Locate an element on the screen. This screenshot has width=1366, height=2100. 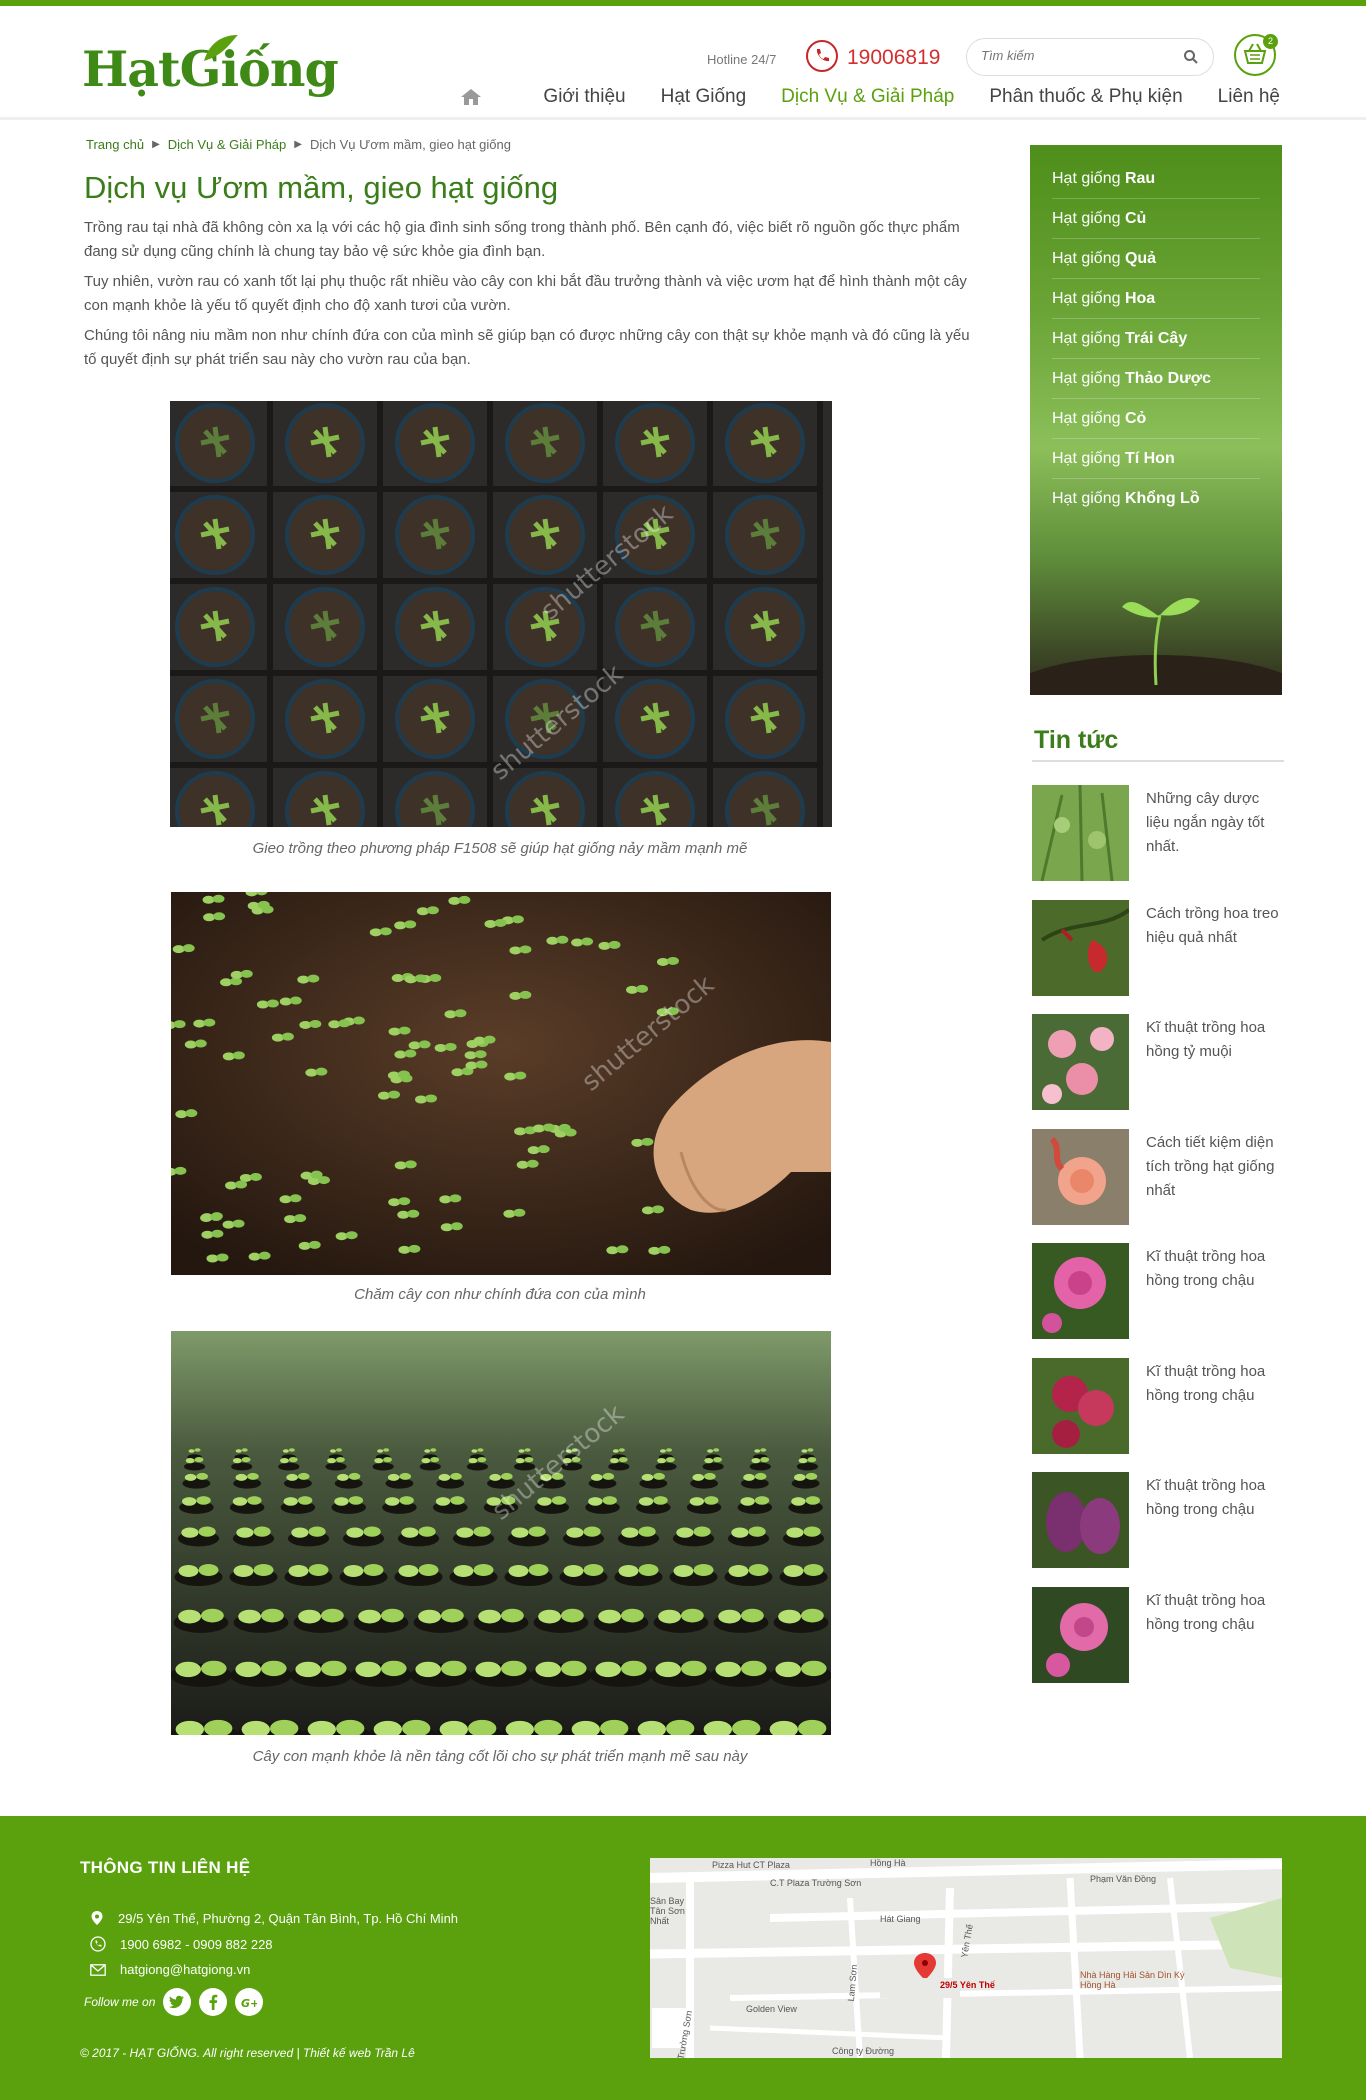
category-link: Hạt giống Khổng Lồ is located at coordinates (1156, 499).